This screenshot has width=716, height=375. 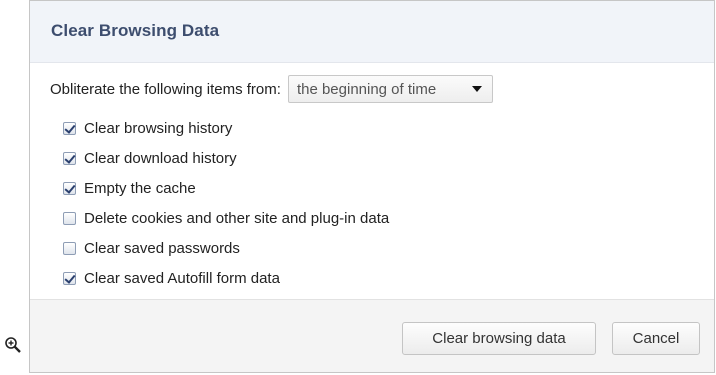 What do you see at coordinates (182, 278) in the screenshot?
I see `option-label: Clear saved Autofill form data` at bounding box center [182, 278].